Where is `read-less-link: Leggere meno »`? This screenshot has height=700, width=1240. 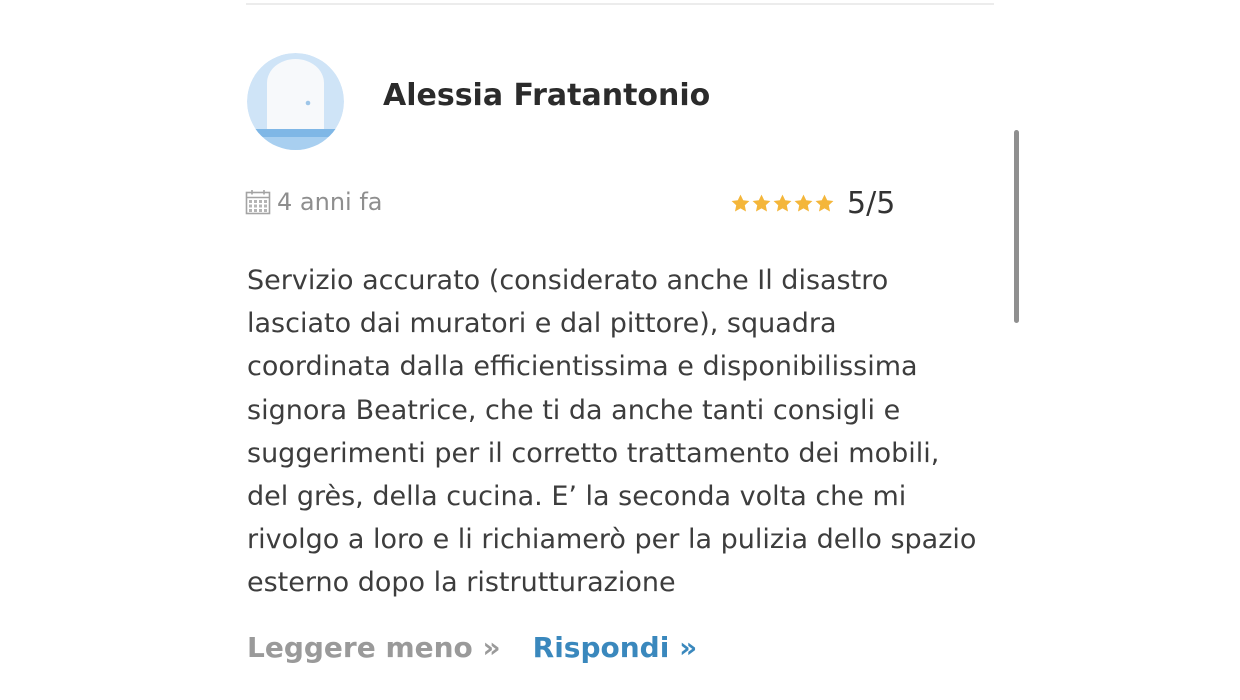 read-less-link: Leggere meno » is located at coordinates (374, 647).